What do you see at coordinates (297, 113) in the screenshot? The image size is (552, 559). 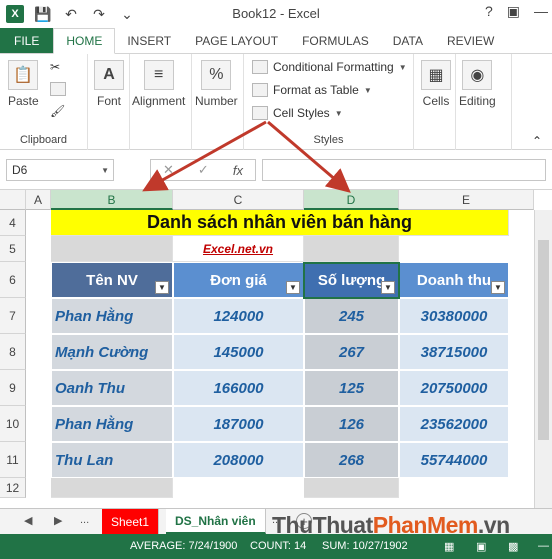 I see `cell-styles-button: Cell Styles ▼` at bounding box center [297, 113].